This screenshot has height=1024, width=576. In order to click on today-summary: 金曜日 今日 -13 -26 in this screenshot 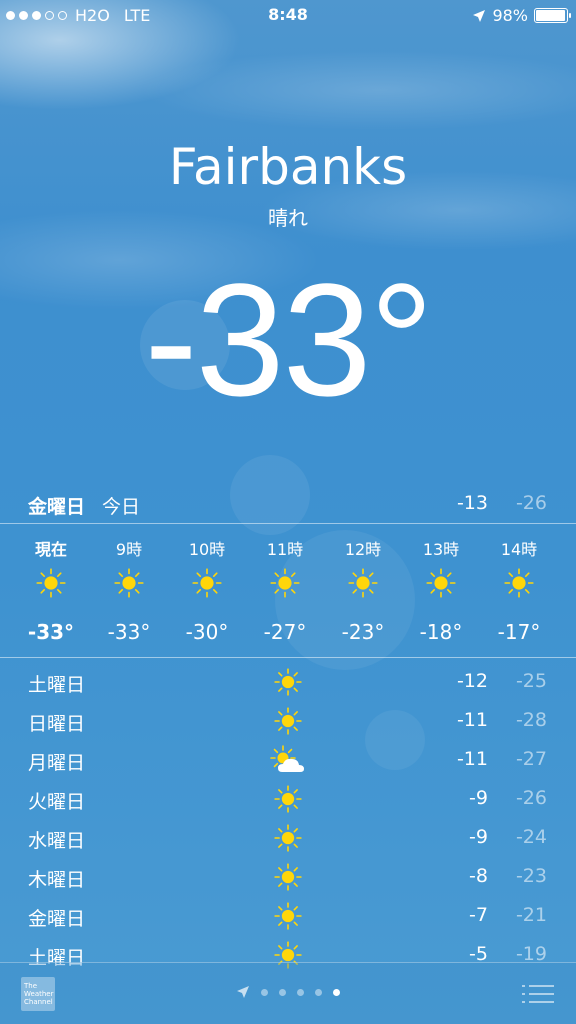, I will do `click(288, 505)`.